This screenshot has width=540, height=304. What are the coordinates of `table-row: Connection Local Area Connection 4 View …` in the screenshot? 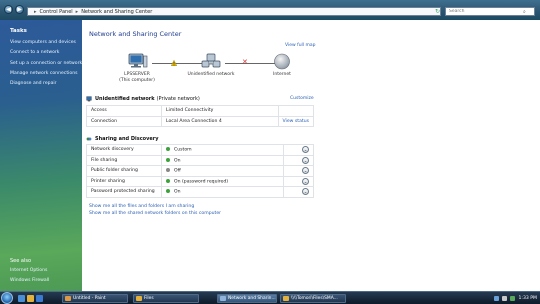 It's located at (200, 121).